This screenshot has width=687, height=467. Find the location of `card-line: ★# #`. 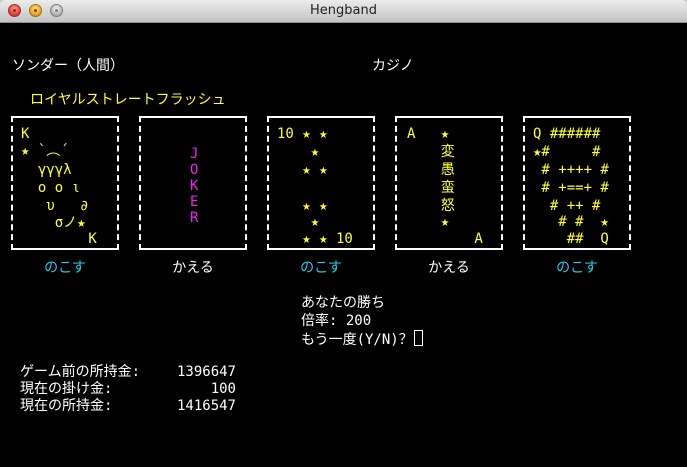

card-line: ★# # is located at coordinates (567, 152).